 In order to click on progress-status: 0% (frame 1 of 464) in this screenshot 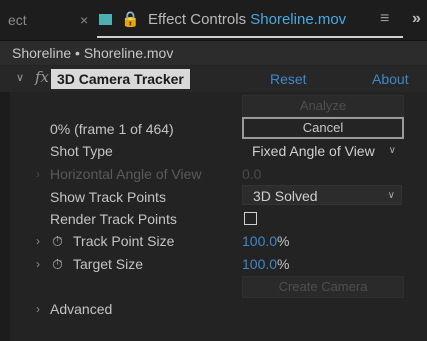, I will do `click(112, 129)`.